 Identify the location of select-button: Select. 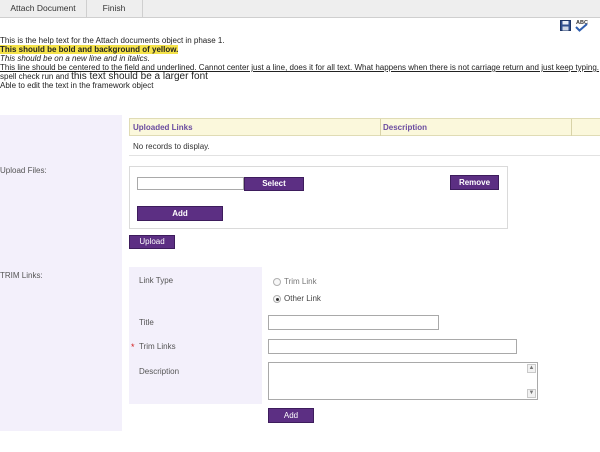
(274, 184).